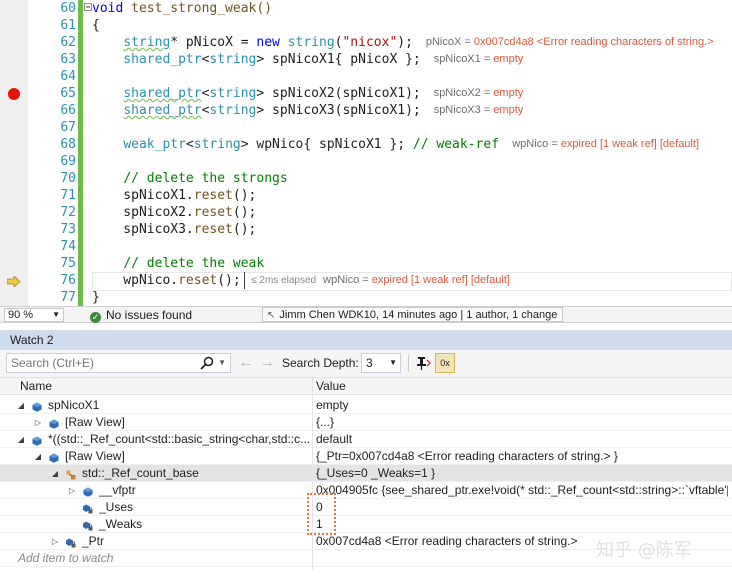 This screenshot has height=580, width=732. Describe the element at coordinates (366, 340) in the screenshot. I see `watch-panel-title: Watch 2` at that location.